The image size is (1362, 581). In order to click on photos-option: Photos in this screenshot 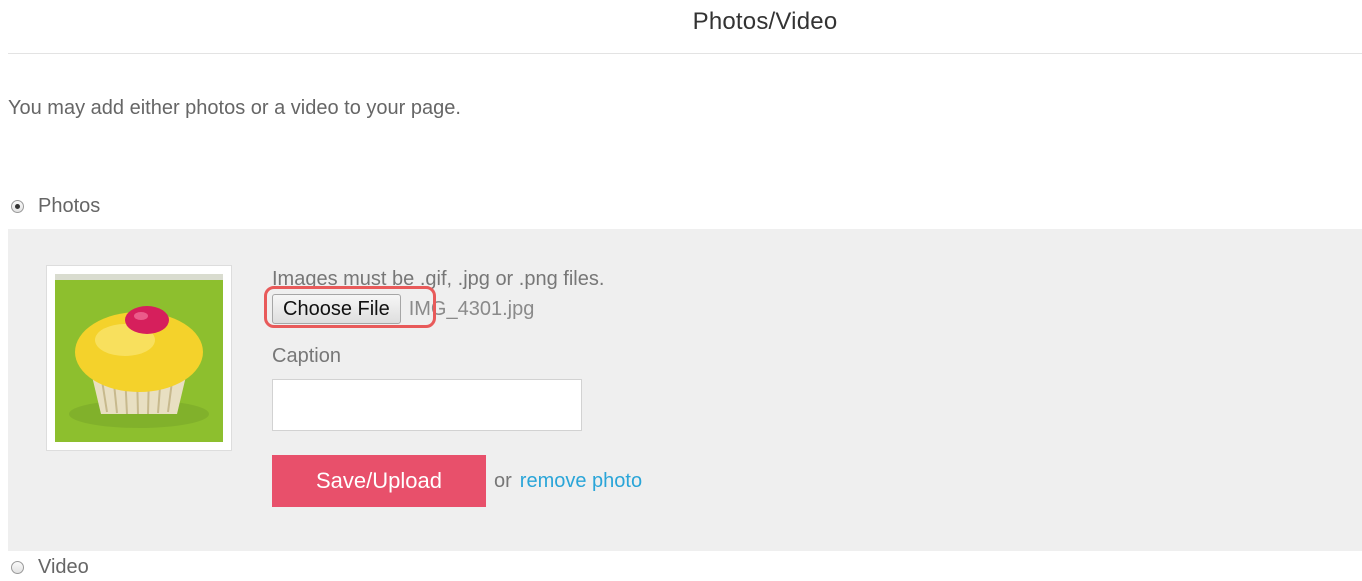, I will do `click(54, 206)`.